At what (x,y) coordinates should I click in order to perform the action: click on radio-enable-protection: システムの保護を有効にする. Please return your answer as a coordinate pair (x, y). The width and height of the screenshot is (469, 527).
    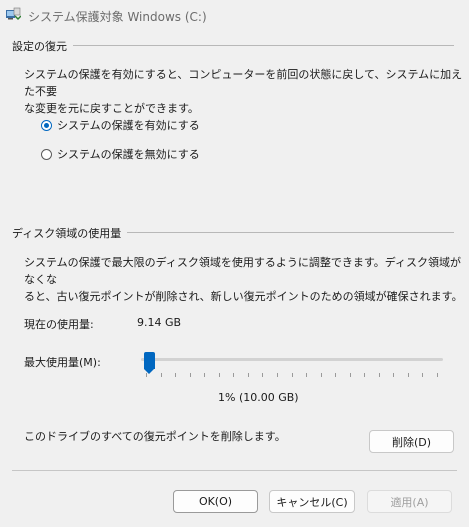
    Looking at the image, I should click on (120, 125).